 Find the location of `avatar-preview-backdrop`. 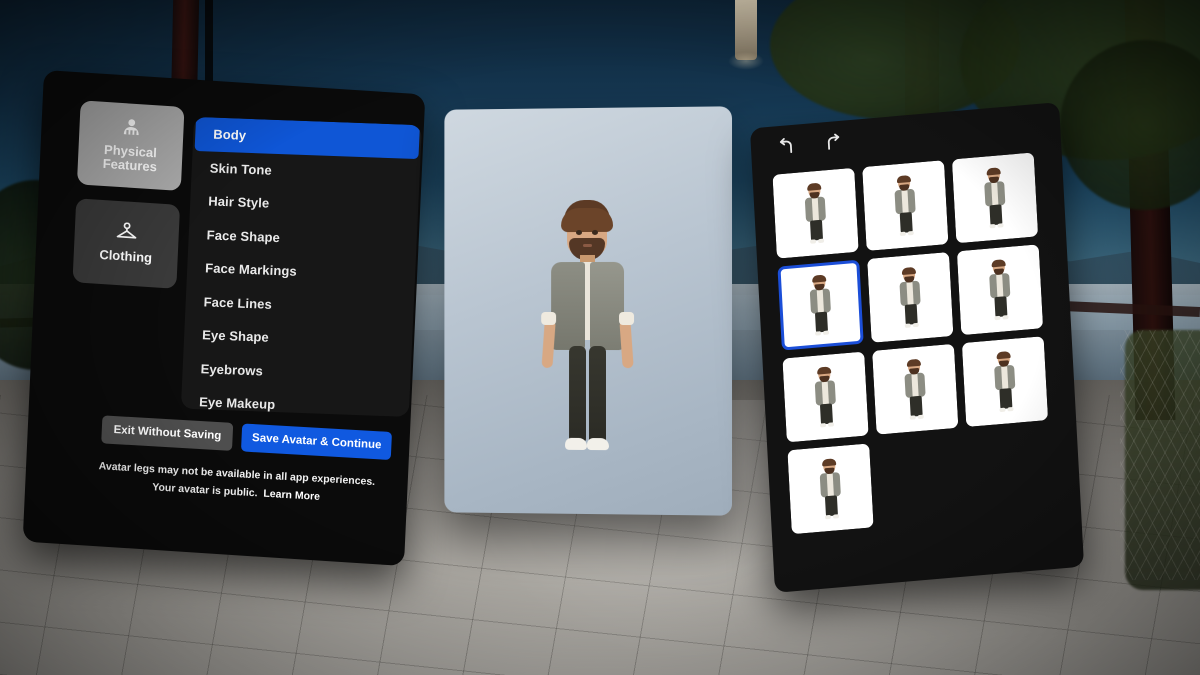

avatar-preview-backdrop is located at coordinates (588, 311).